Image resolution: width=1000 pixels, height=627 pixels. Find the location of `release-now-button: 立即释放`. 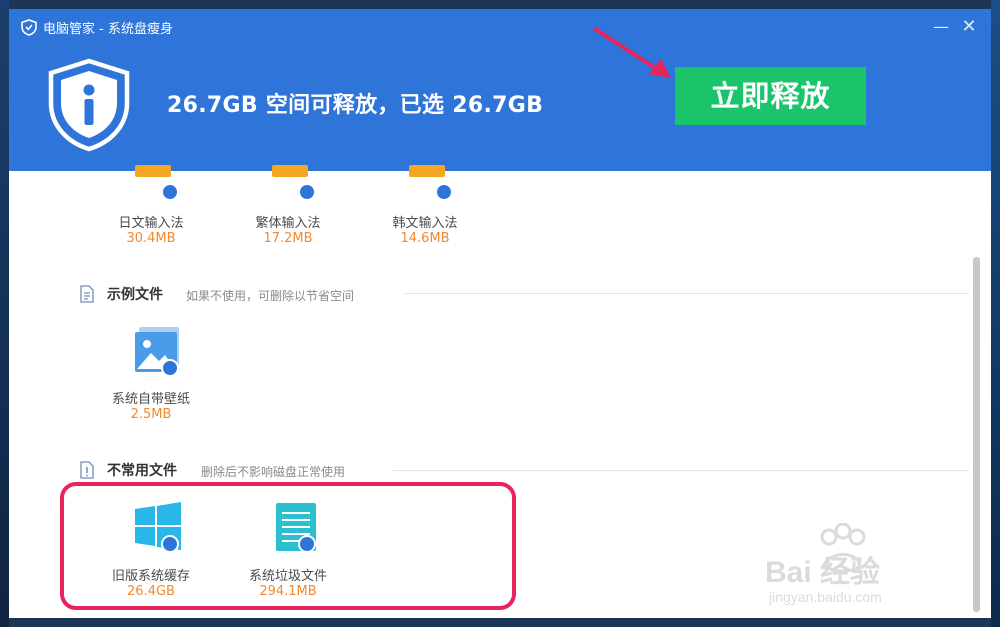

release-now-button: 立即释放 is located at coordinates (770, 96).